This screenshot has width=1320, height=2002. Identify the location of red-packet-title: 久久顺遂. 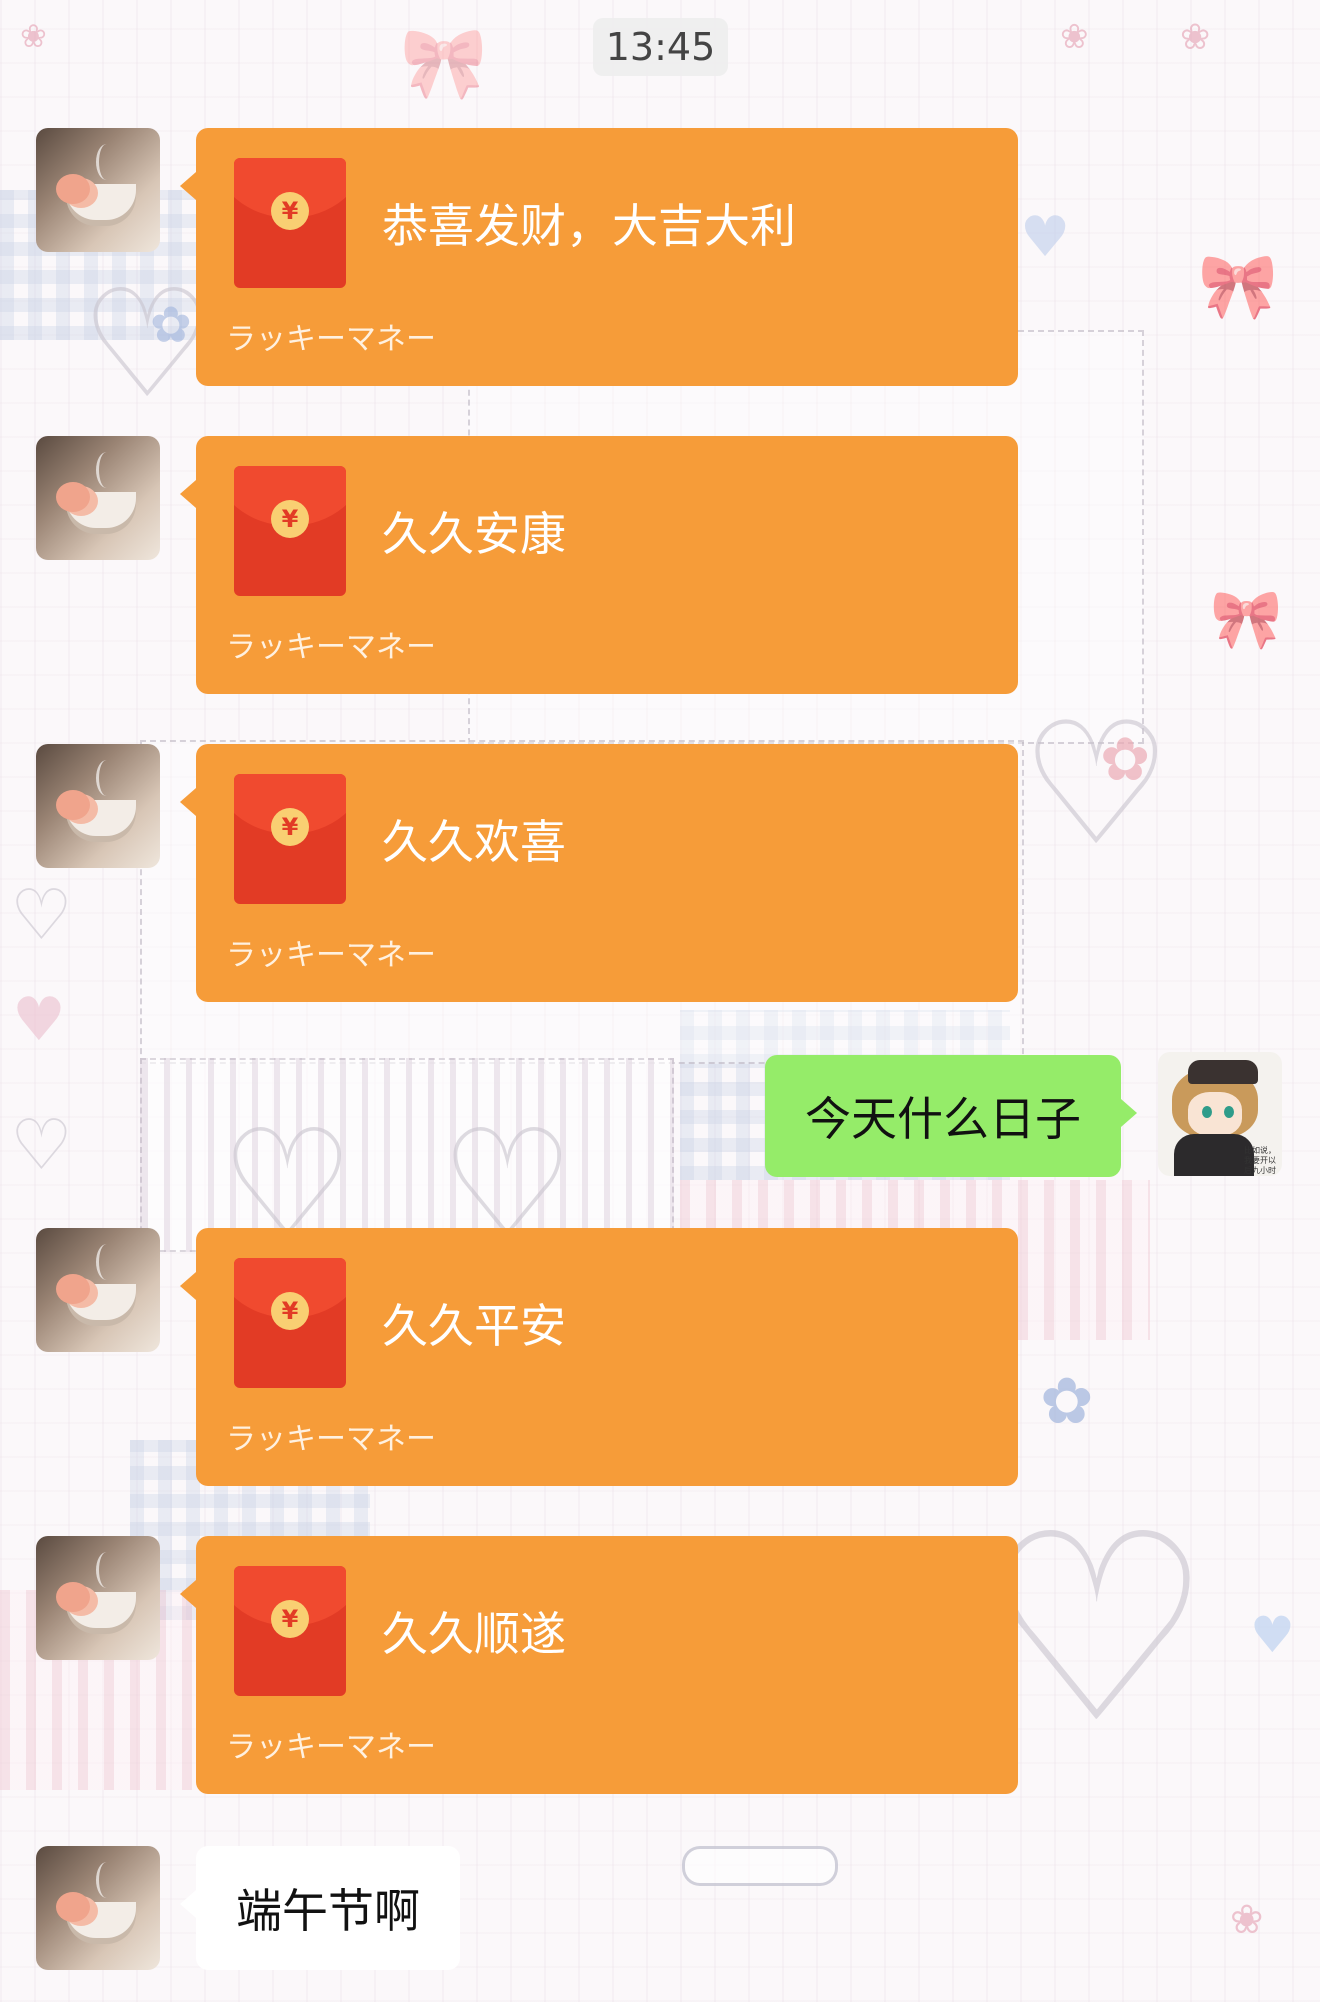
(474, 1634).